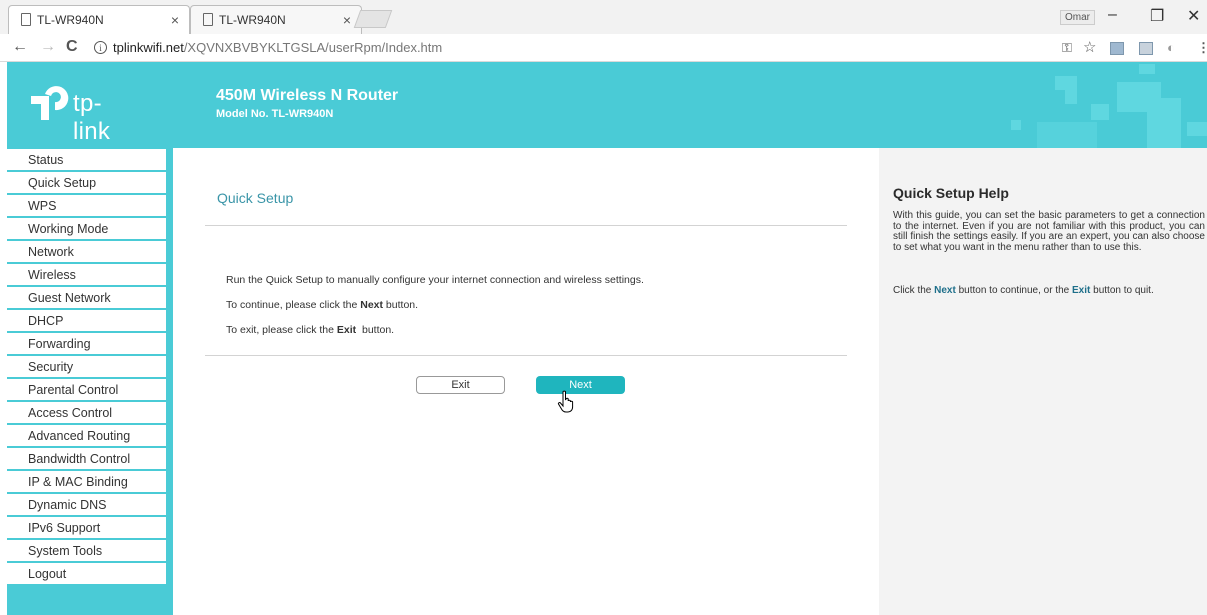  I want to click on exit-instruction: To exit, please click the Exit button., so click(310, 330).